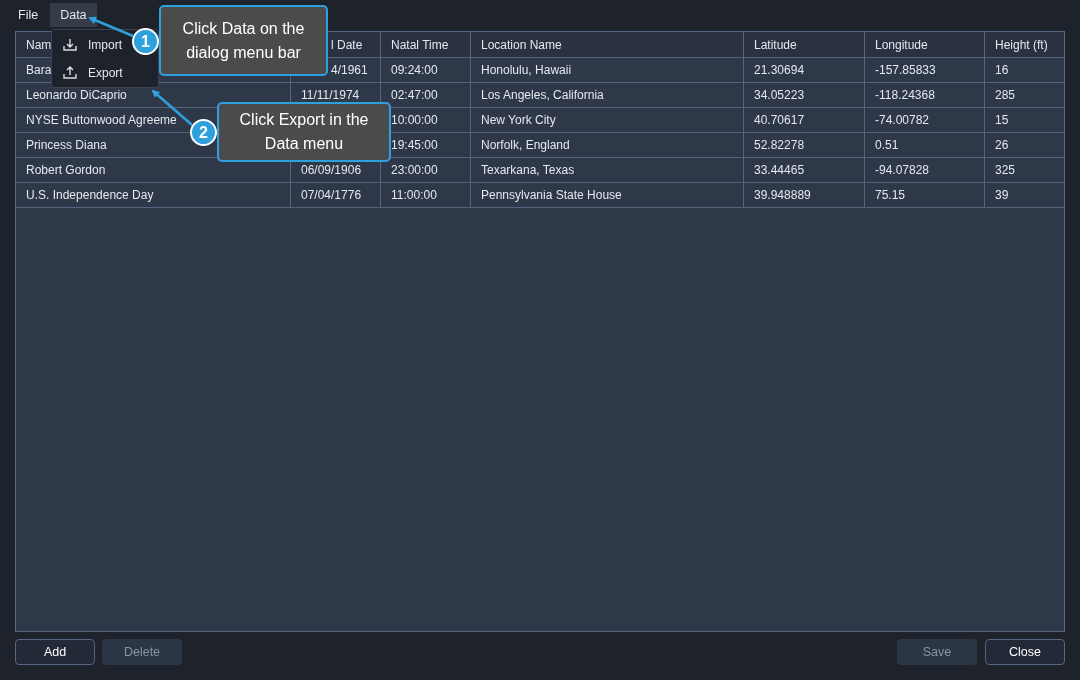  I want to click on table-cell: Norfolk, England, so click(525, 145).